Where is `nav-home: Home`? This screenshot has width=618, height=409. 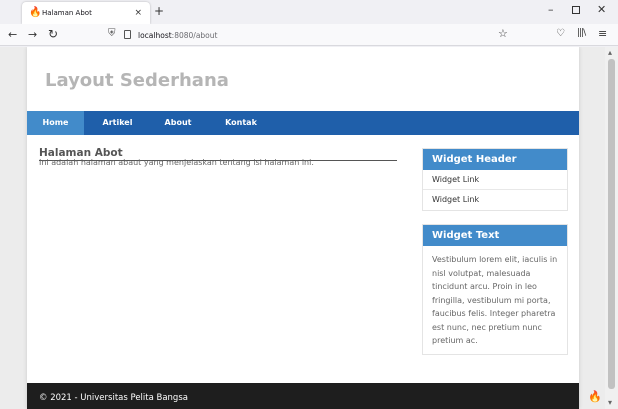 nav-home: Home is located at coordinates (55, 123).